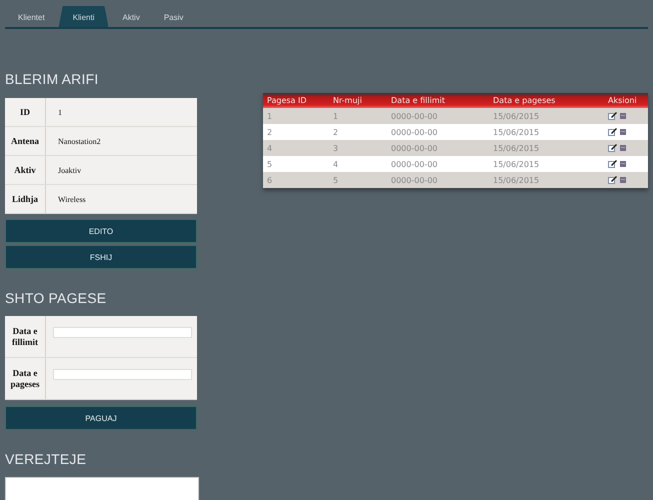  Describe the element at coordinates (121, 199) in the screenshot. I see `field-value: Wireless` at that location.